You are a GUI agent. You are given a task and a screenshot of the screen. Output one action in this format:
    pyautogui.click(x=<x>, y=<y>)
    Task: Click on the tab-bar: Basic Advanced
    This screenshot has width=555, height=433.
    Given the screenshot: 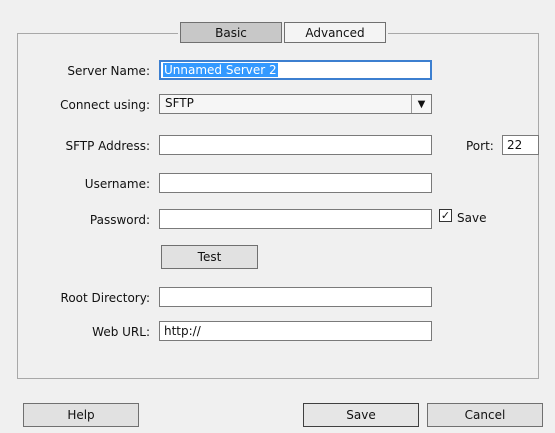 What is the action you would take?
    pyautogui.click(x=283, y=33)
    